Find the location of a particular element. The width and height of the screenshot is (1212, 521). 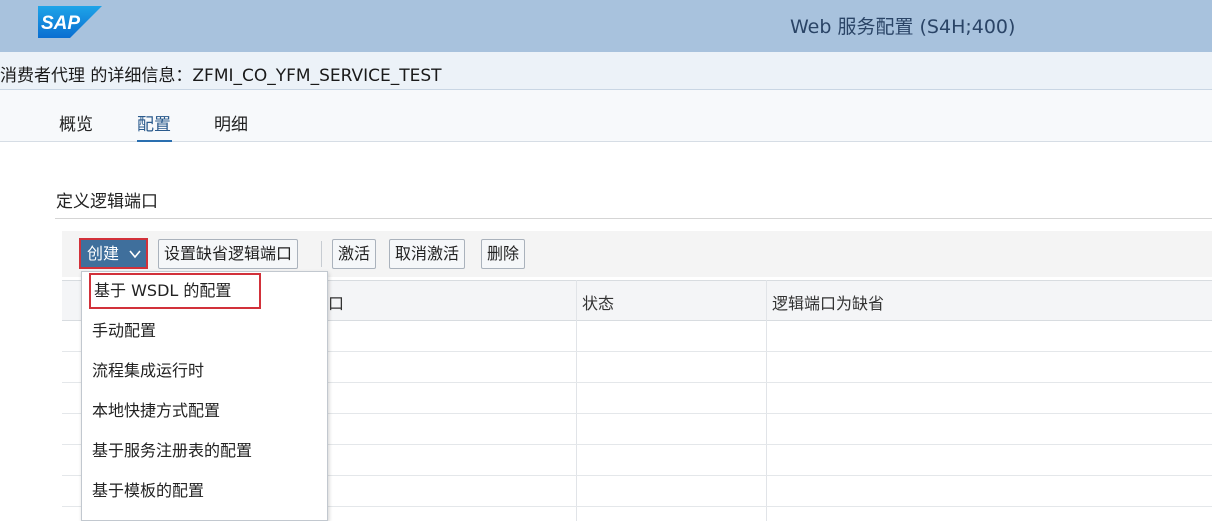

menu-item-service-registry: 基于服务注册表的配置 is located at coordinates (204, 451).